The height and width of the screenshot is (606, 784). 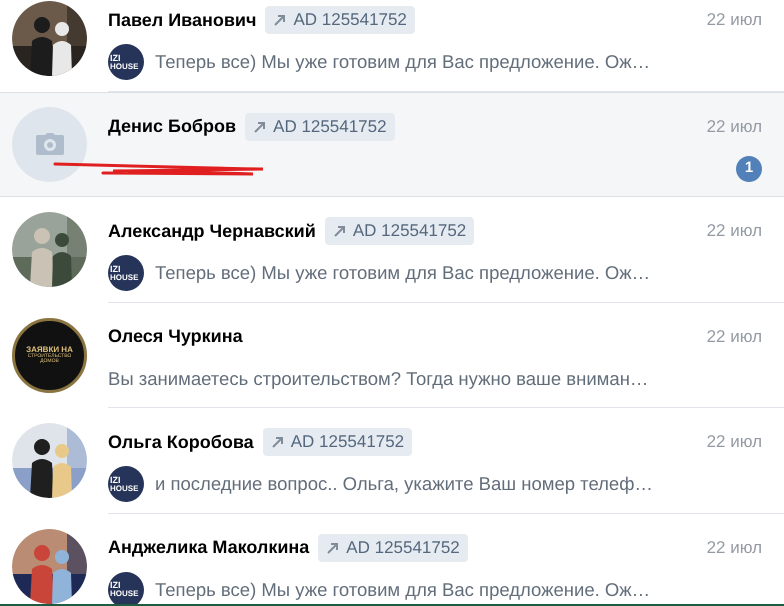 I want to click on logo-text: ЗАЯВКИ НА, so click(x=49, y=350).